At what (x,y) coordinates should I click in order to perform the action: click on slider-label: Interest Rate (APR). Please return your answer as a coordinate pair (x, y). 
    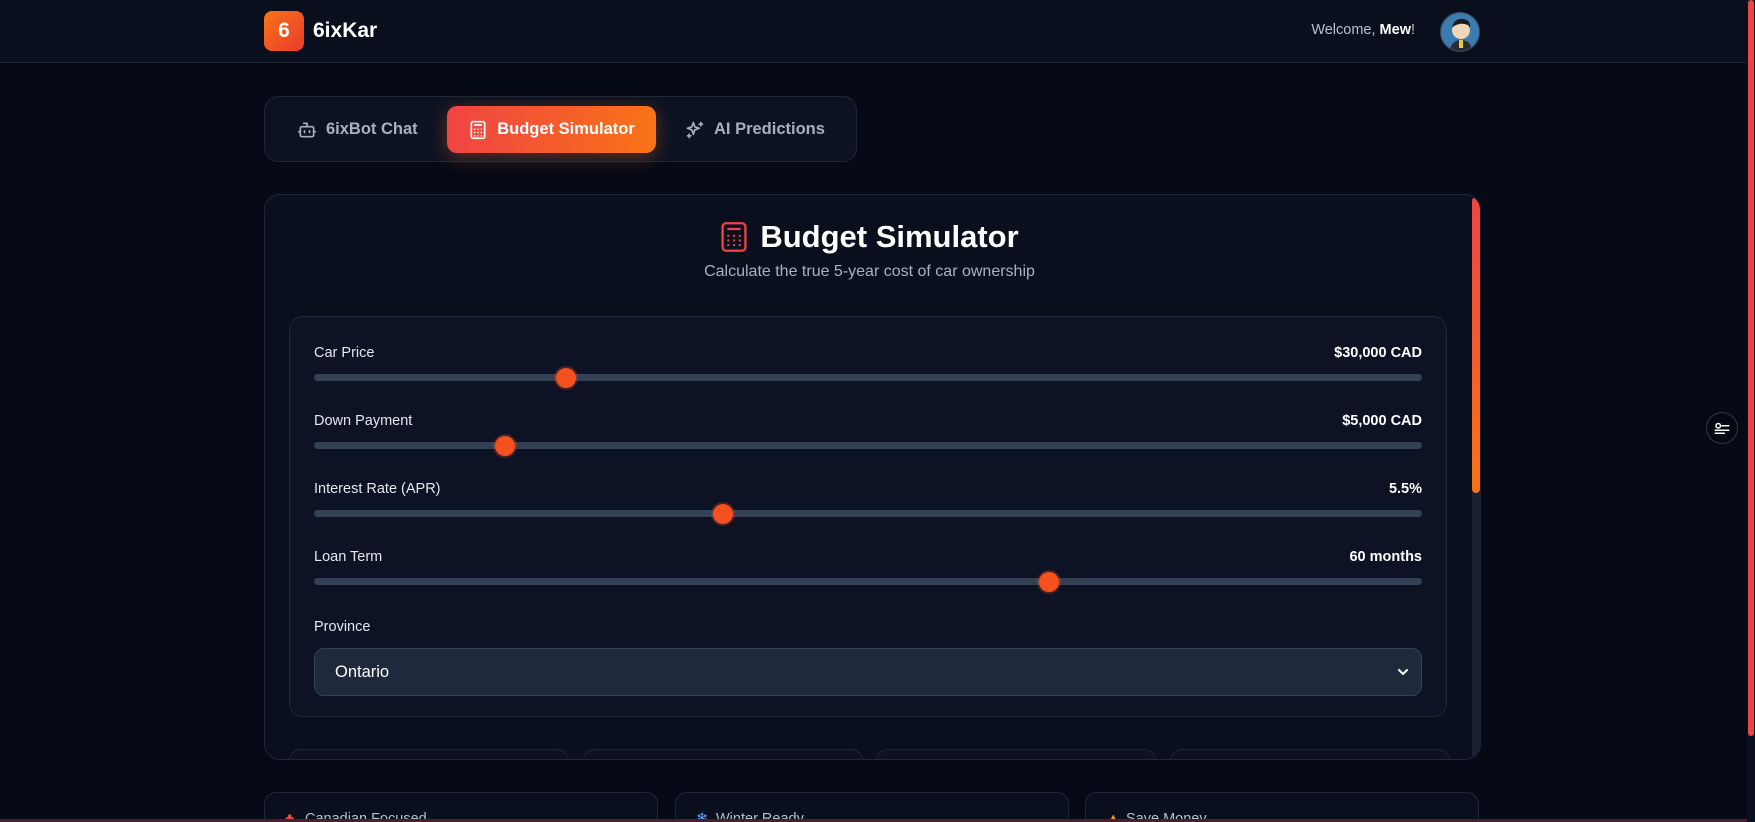
    Looking at the image, I should click on (377, 489).